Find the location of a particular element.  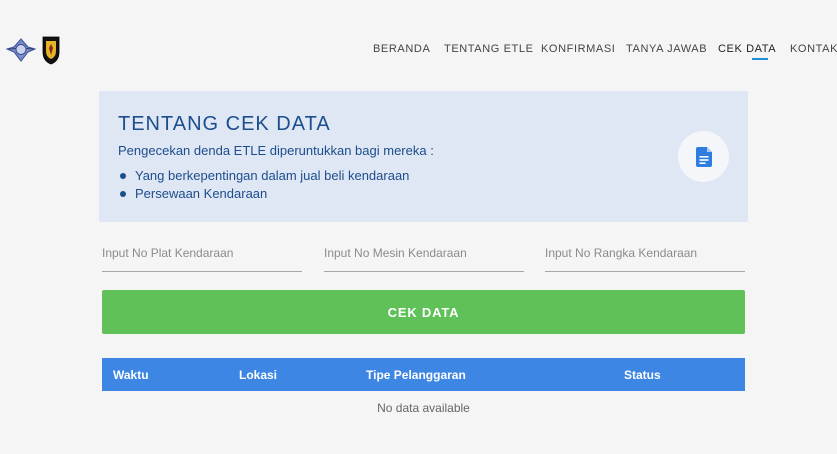

results-table-header: Waktu Lokasi Tipe Pelanggaran Status is located at coordinates (423, 374).